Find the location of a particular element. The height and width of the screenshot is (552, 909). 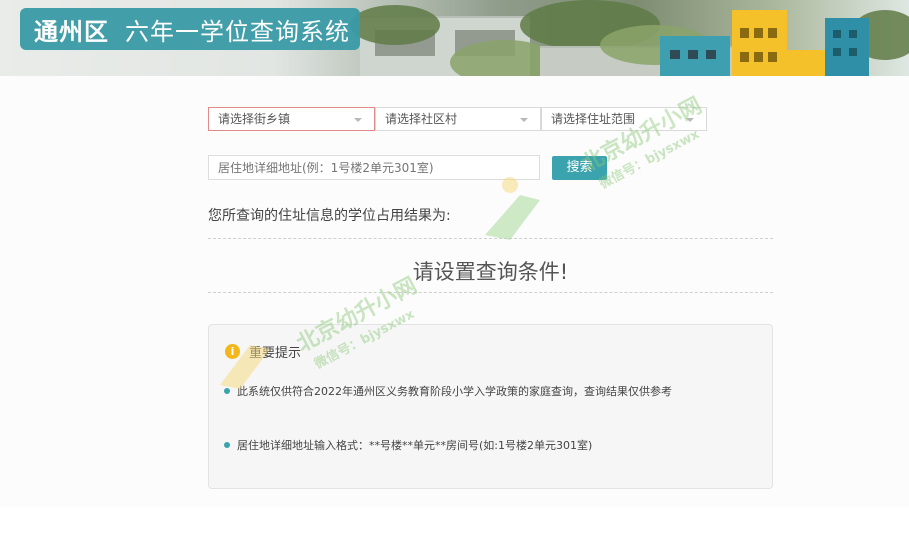

system-title: 六年一学位查询系统 is located at coordinates (237, 31).